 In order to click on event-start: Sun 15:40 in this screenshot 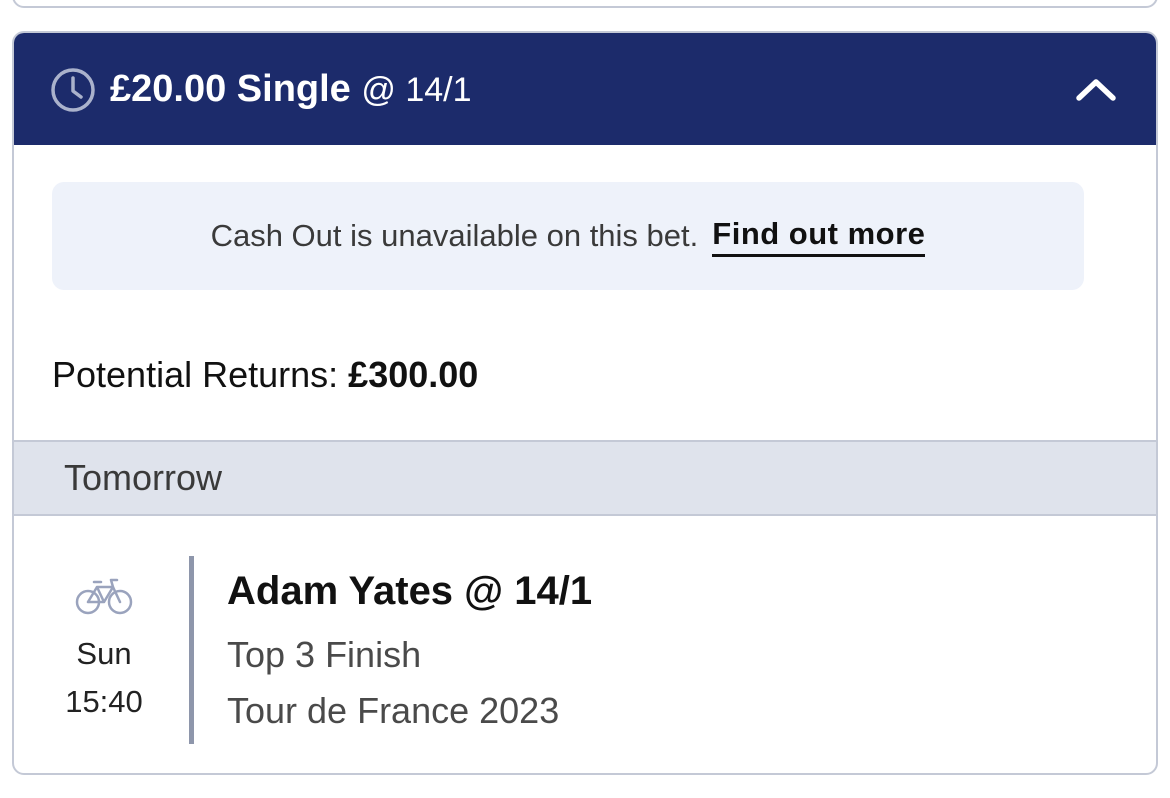, I will do `click(104, 649)`.